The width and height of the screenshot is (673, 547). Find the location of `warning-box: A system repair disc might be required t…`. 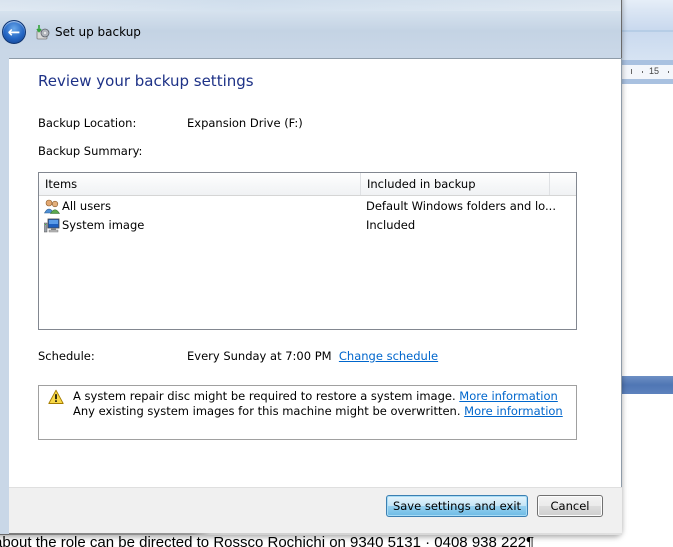

warning-box: A system repair disc might be required t… is located at coordinates (307, 412).